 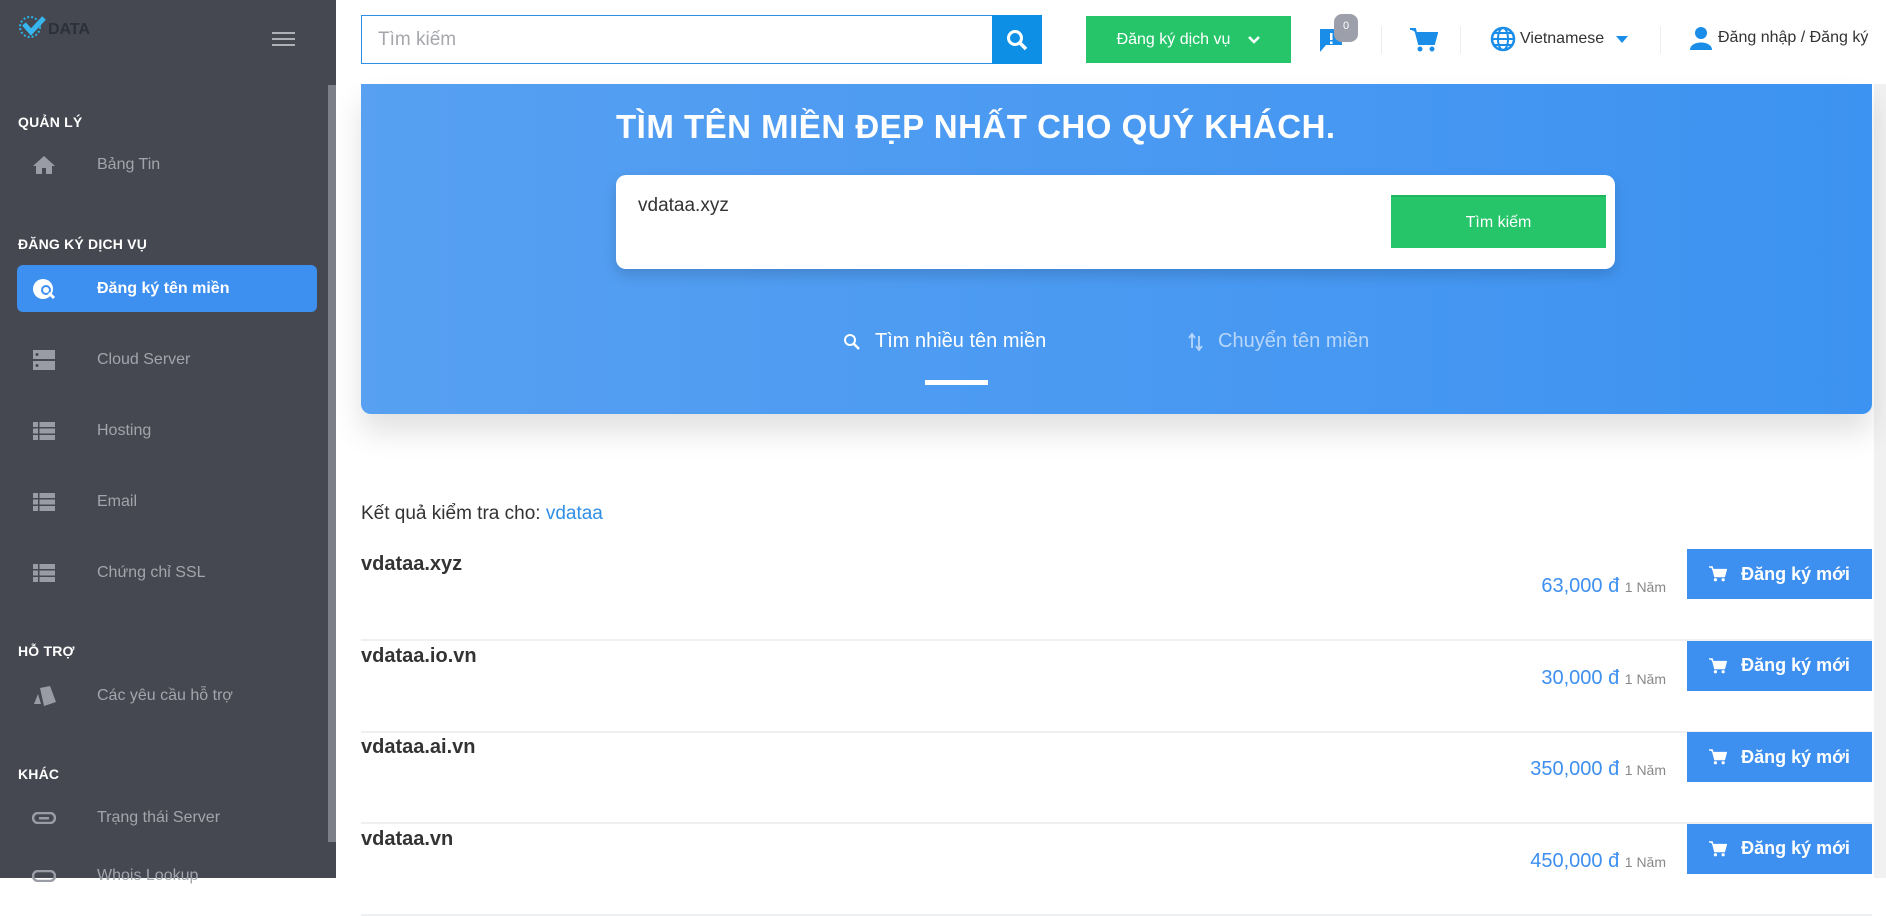 What do you see at coordinates (44, 695) in the screenshot?
I see `ticket-icon` at bounding box center [44, 695].